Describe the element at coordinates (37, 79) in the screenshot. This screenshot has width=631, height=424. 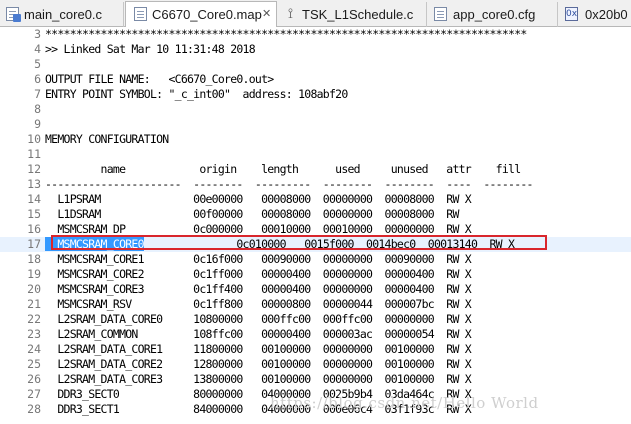
I see `line-number: 6` at that location.